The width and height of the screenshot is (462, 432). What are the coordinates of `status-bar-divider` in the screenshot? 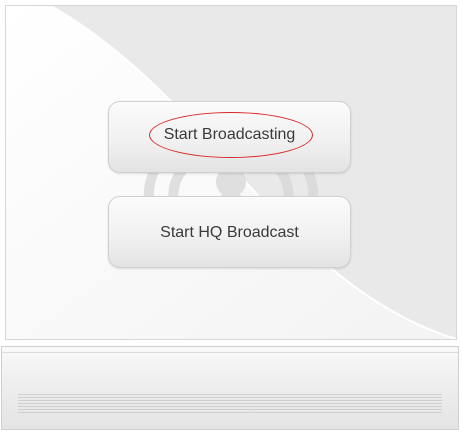 It's located at (230, 352).